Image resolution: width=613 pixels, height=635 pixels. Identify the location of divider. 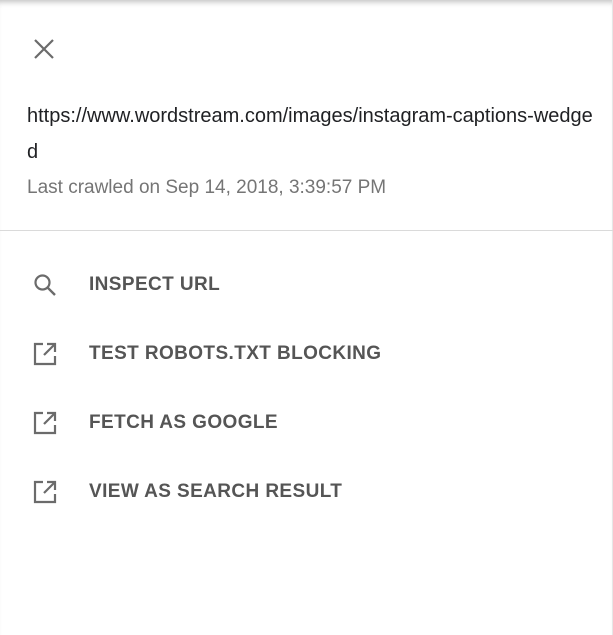
(306, 230).